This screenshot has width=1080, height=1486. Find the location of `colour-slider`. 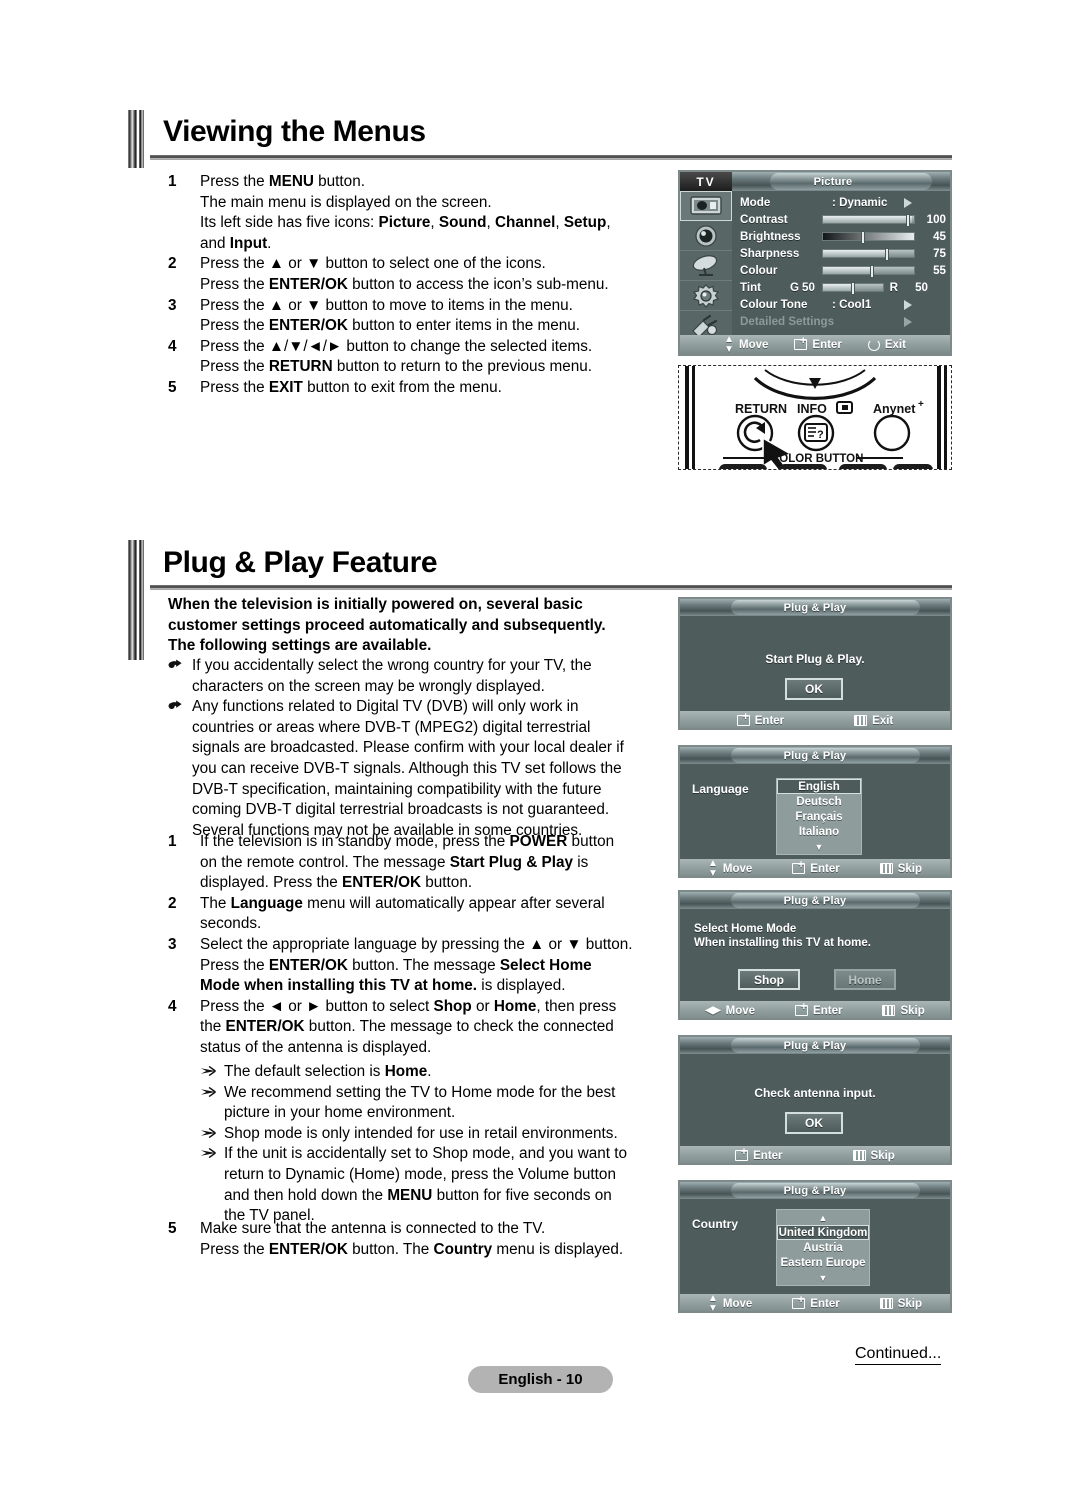

colour-slider is located at coordinates (868, 271).